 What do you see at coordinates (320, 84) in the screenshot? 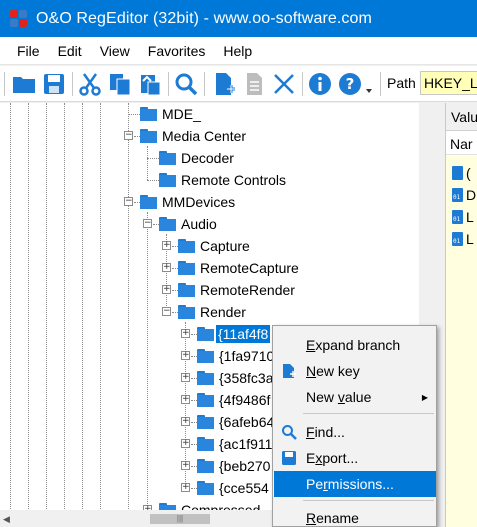
I see `info-icon` at bounding box center [320, 84].